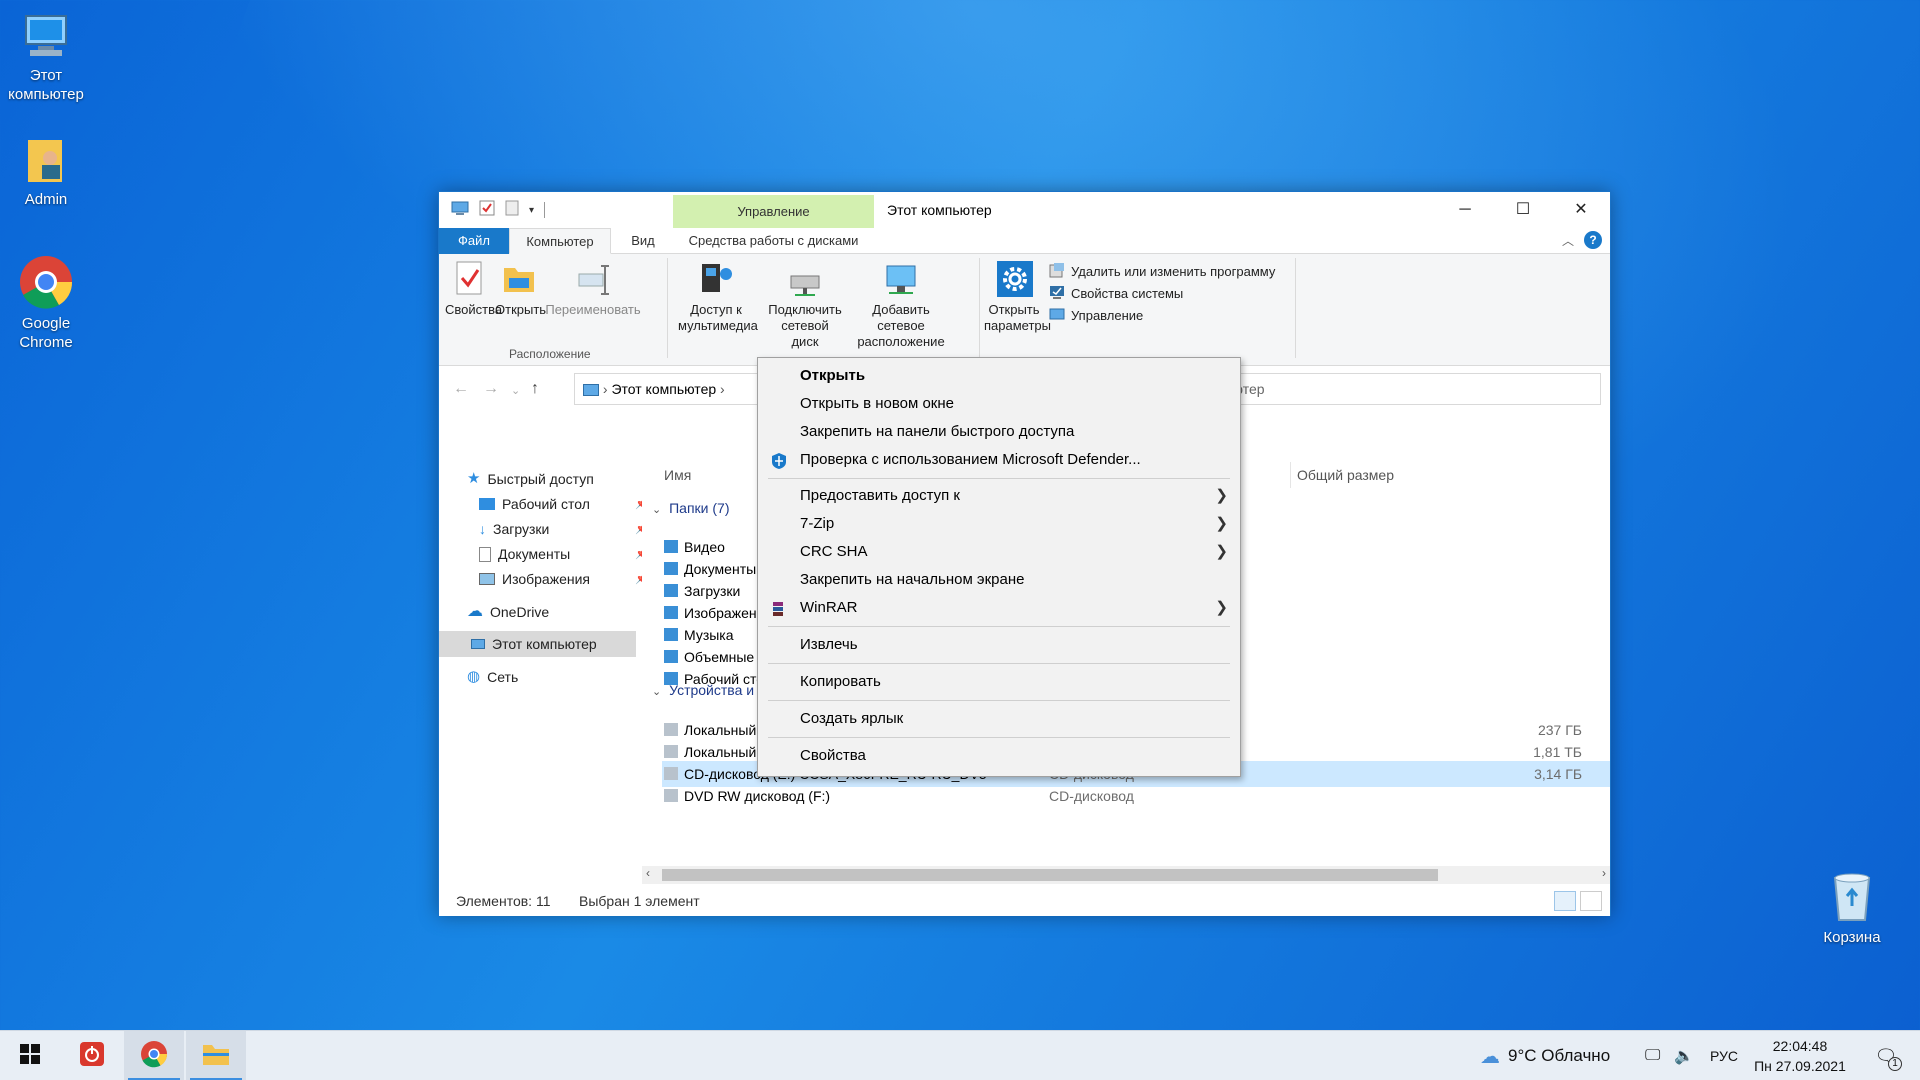 This screenshot has width=1920, height=1080. Describe the element at coordinates (1852, 937) in the screenshot. I see `desktop-icon-label: Корзина` at that location.